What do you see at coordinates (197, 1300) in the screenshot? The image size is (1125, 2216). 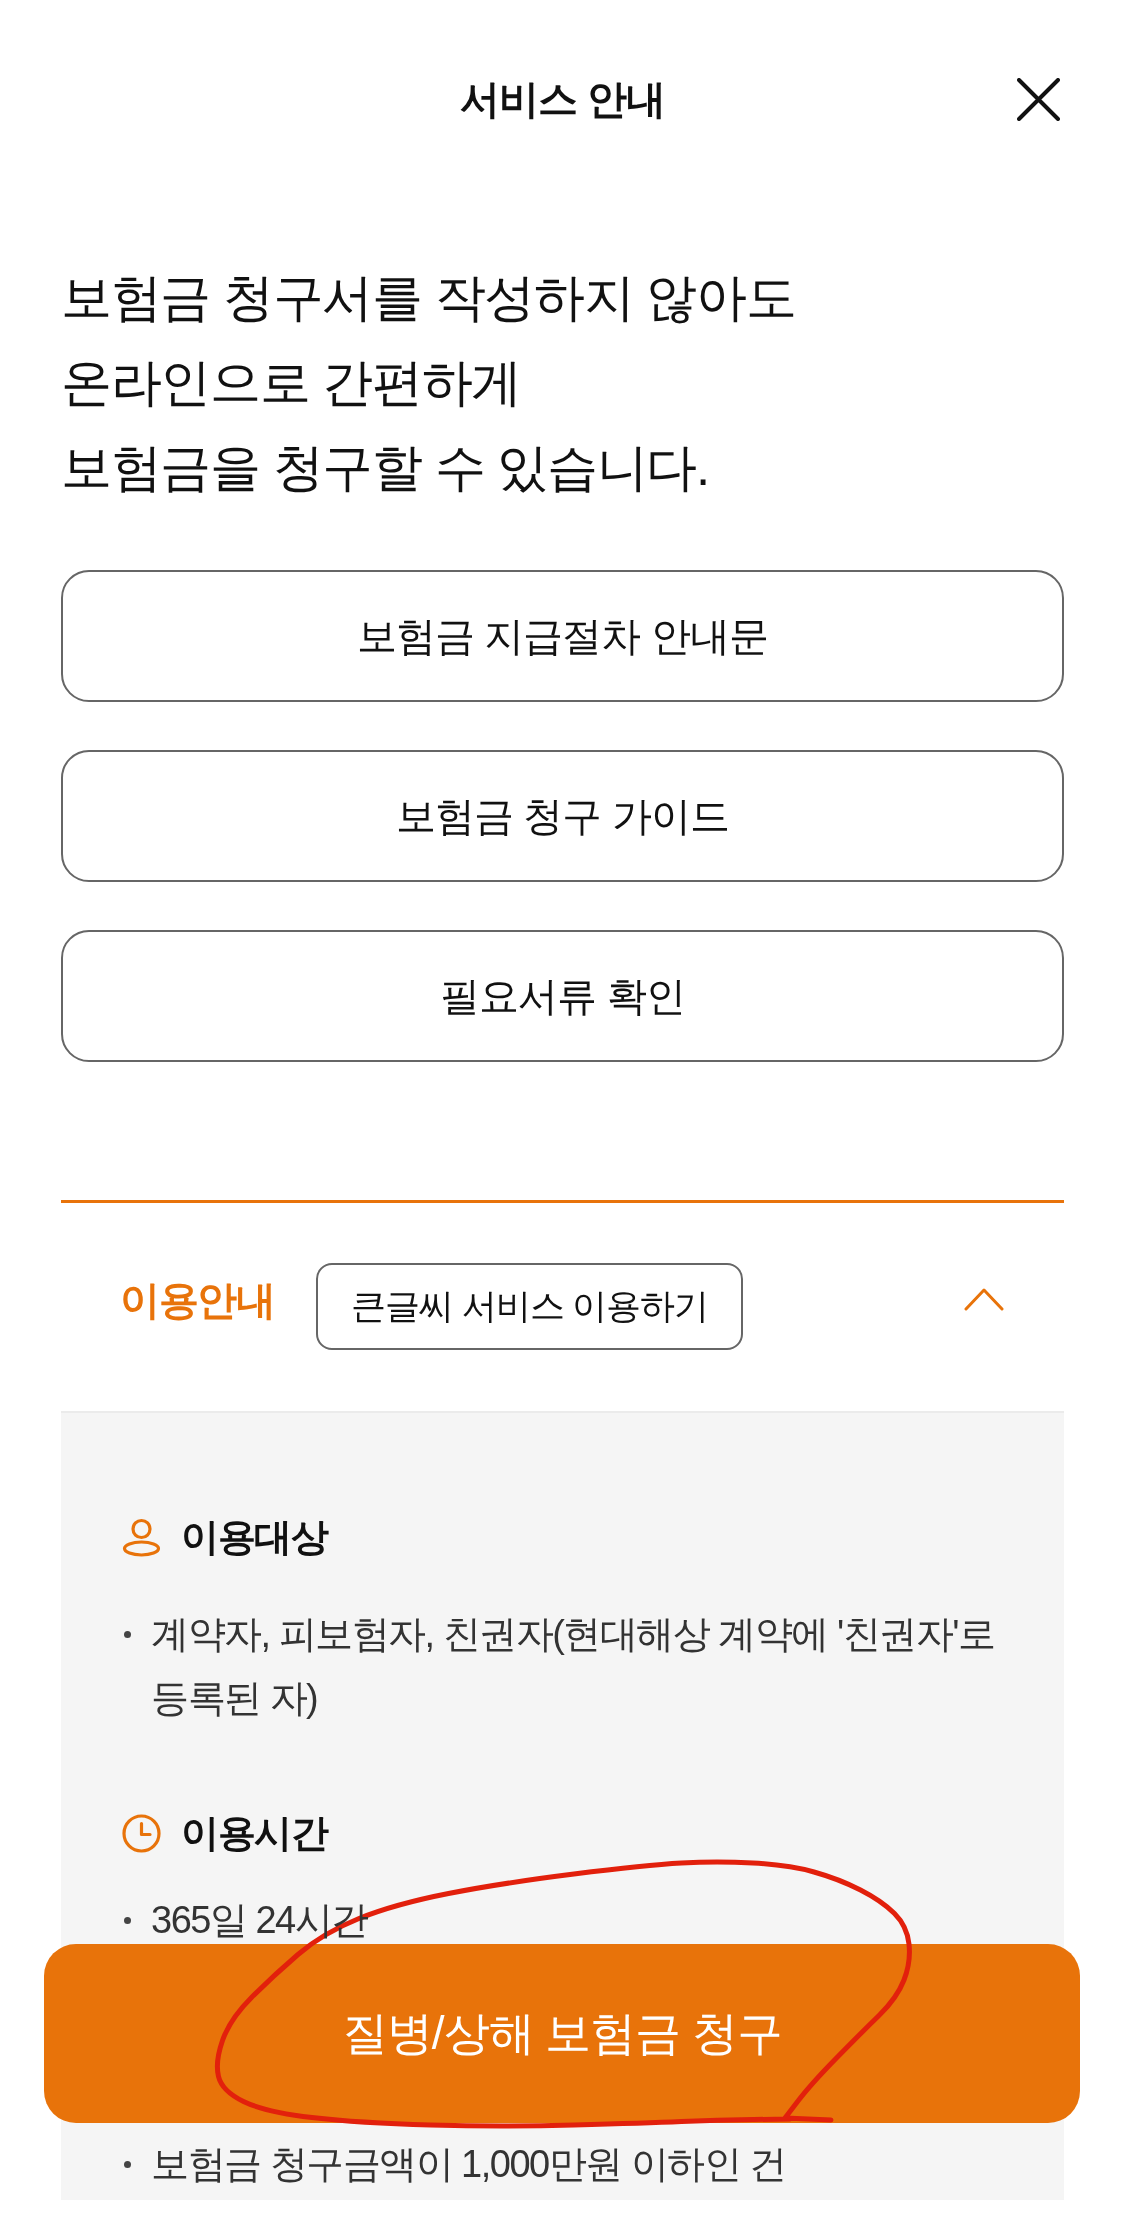 I see `section-title: 이용안내` at bounding box center [197, 1300].